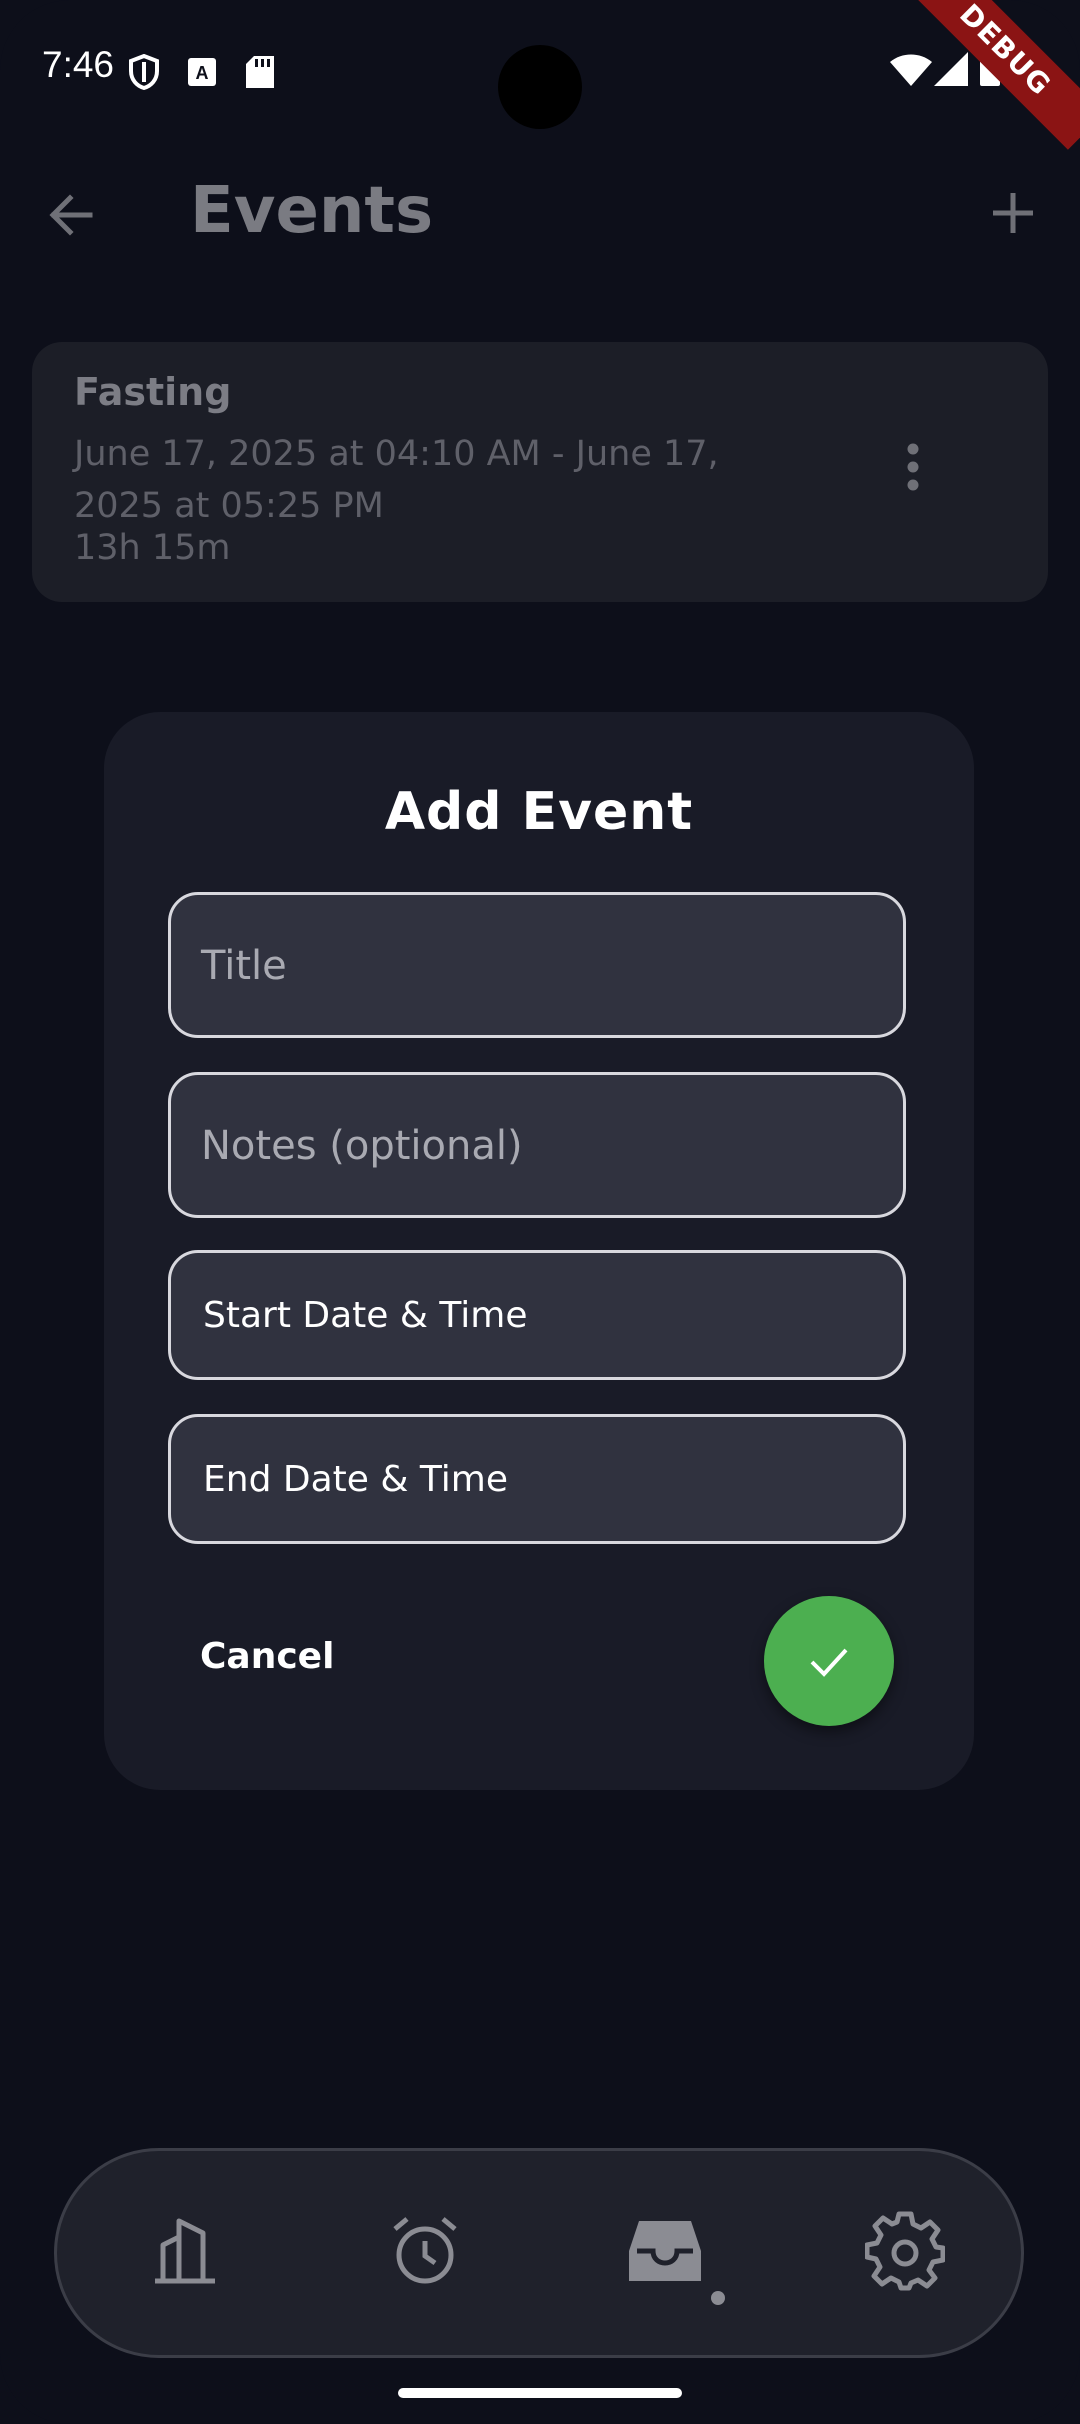 Image resolution: width=1080 pixels, height=2424 pixels. I want to click on stats-icon, so click(185, 2251).